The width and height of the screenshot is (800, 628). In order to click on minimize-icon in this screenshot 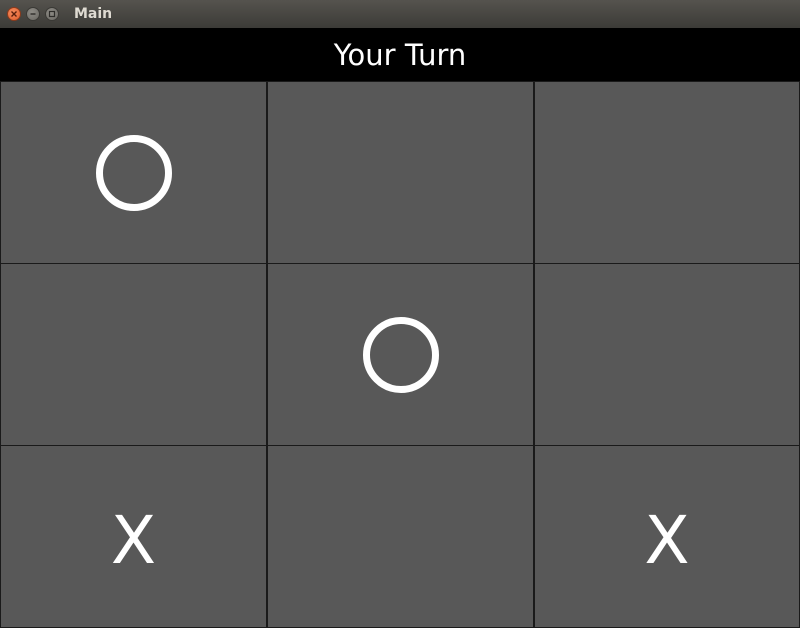, I will do `click(33, 14)`.